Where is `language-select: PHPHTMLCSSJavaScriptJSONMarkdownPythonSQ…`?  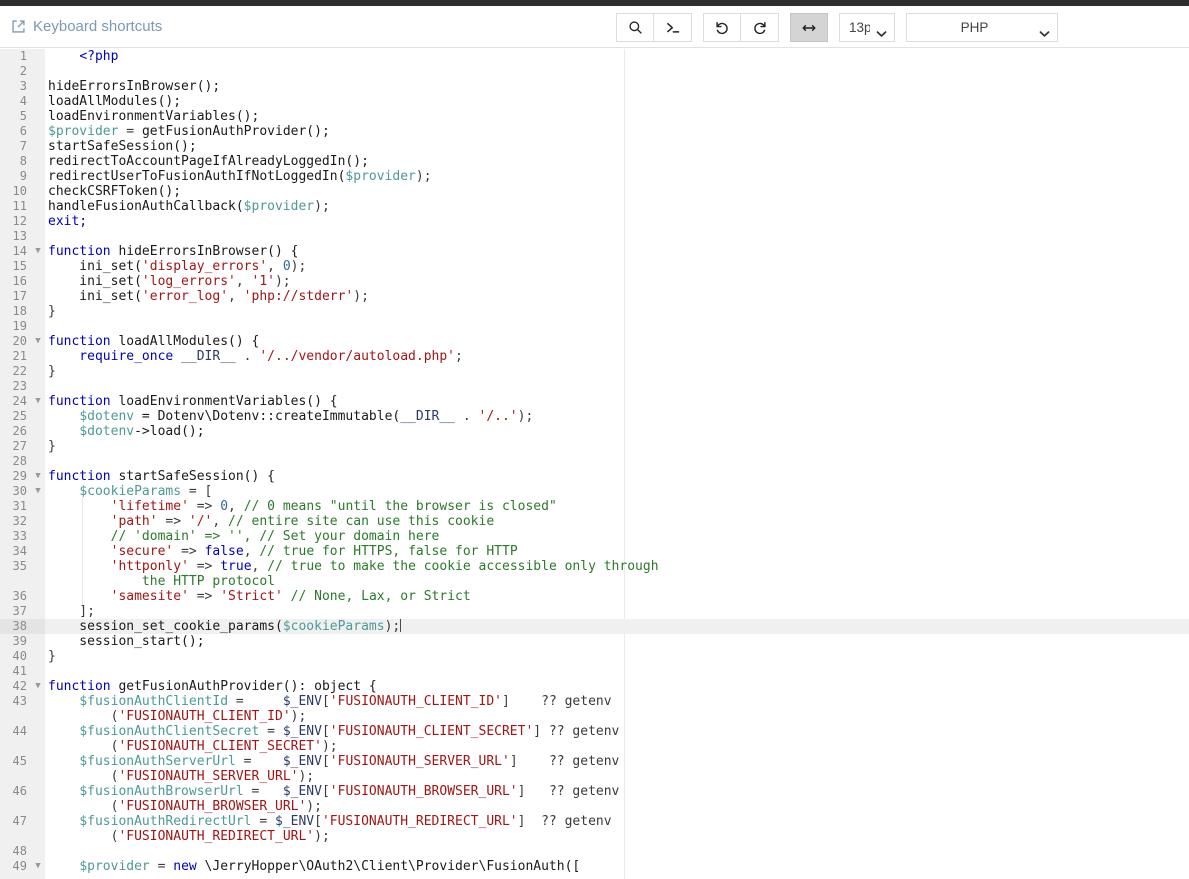
language-select: PHPHTMLCSSJavaScriptJSONMarkdownPythonSQ… is located at coordinates (982, 27).